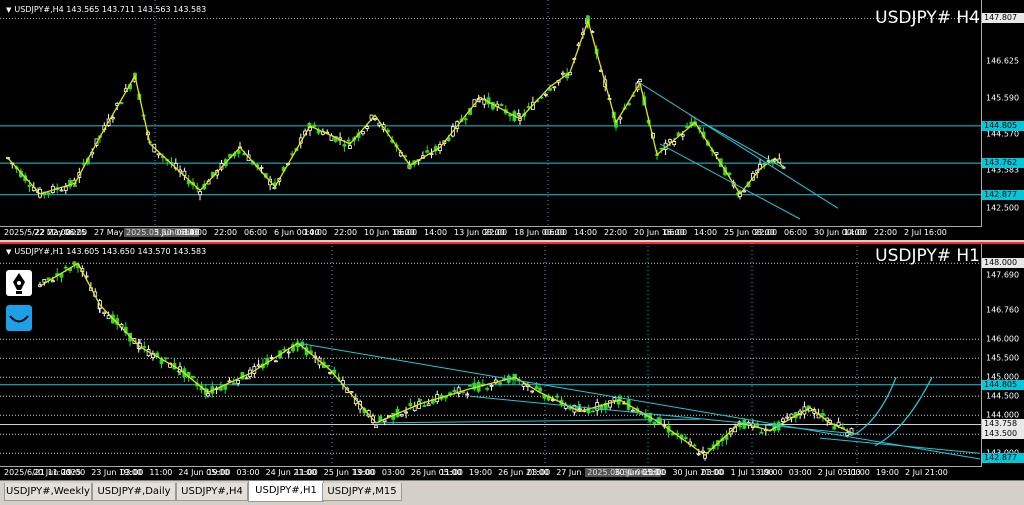  I want to click on price-tag: 147.807, so click(1003, 18).